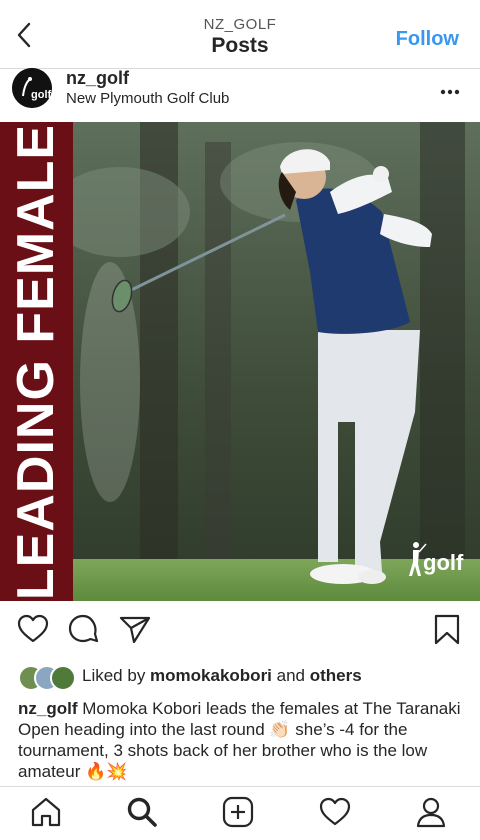  I want to click on bottom-tab-bar, so click(240, 813).